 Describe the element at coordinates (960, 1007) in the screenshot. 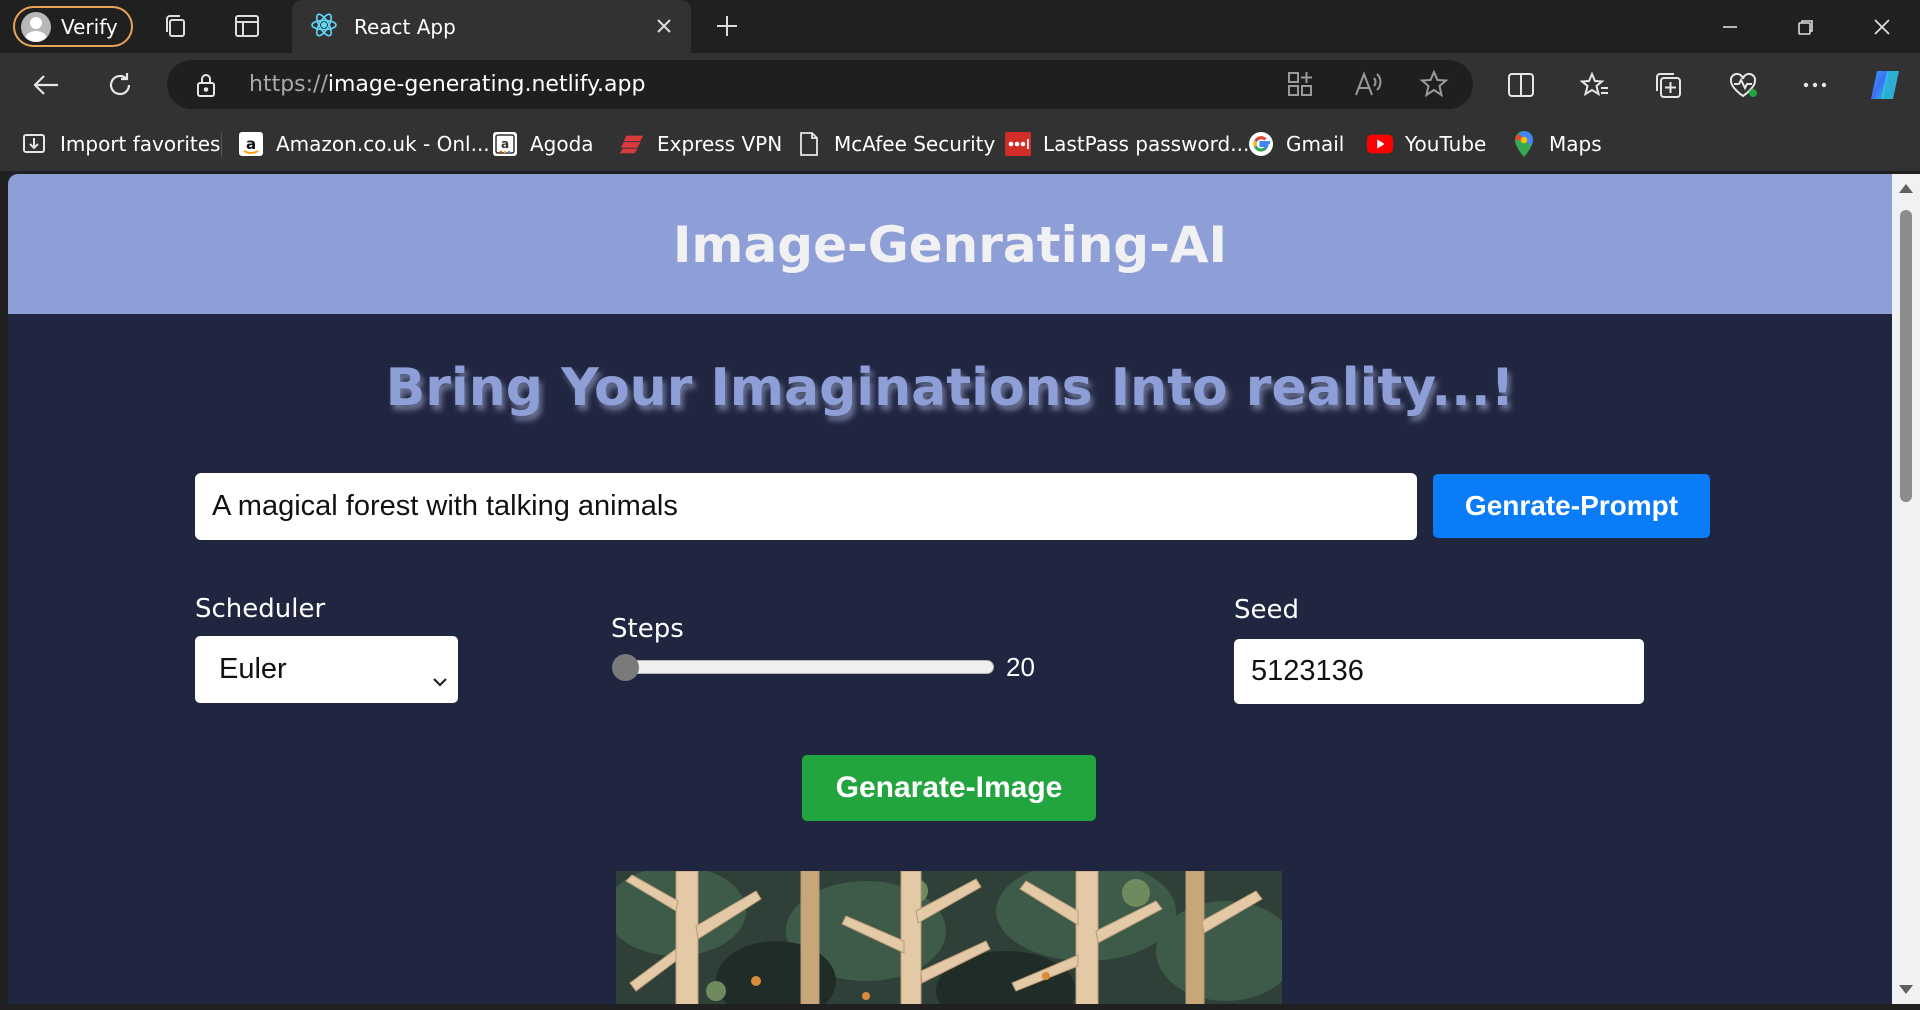

I see `window-bottom-edge` at that location.